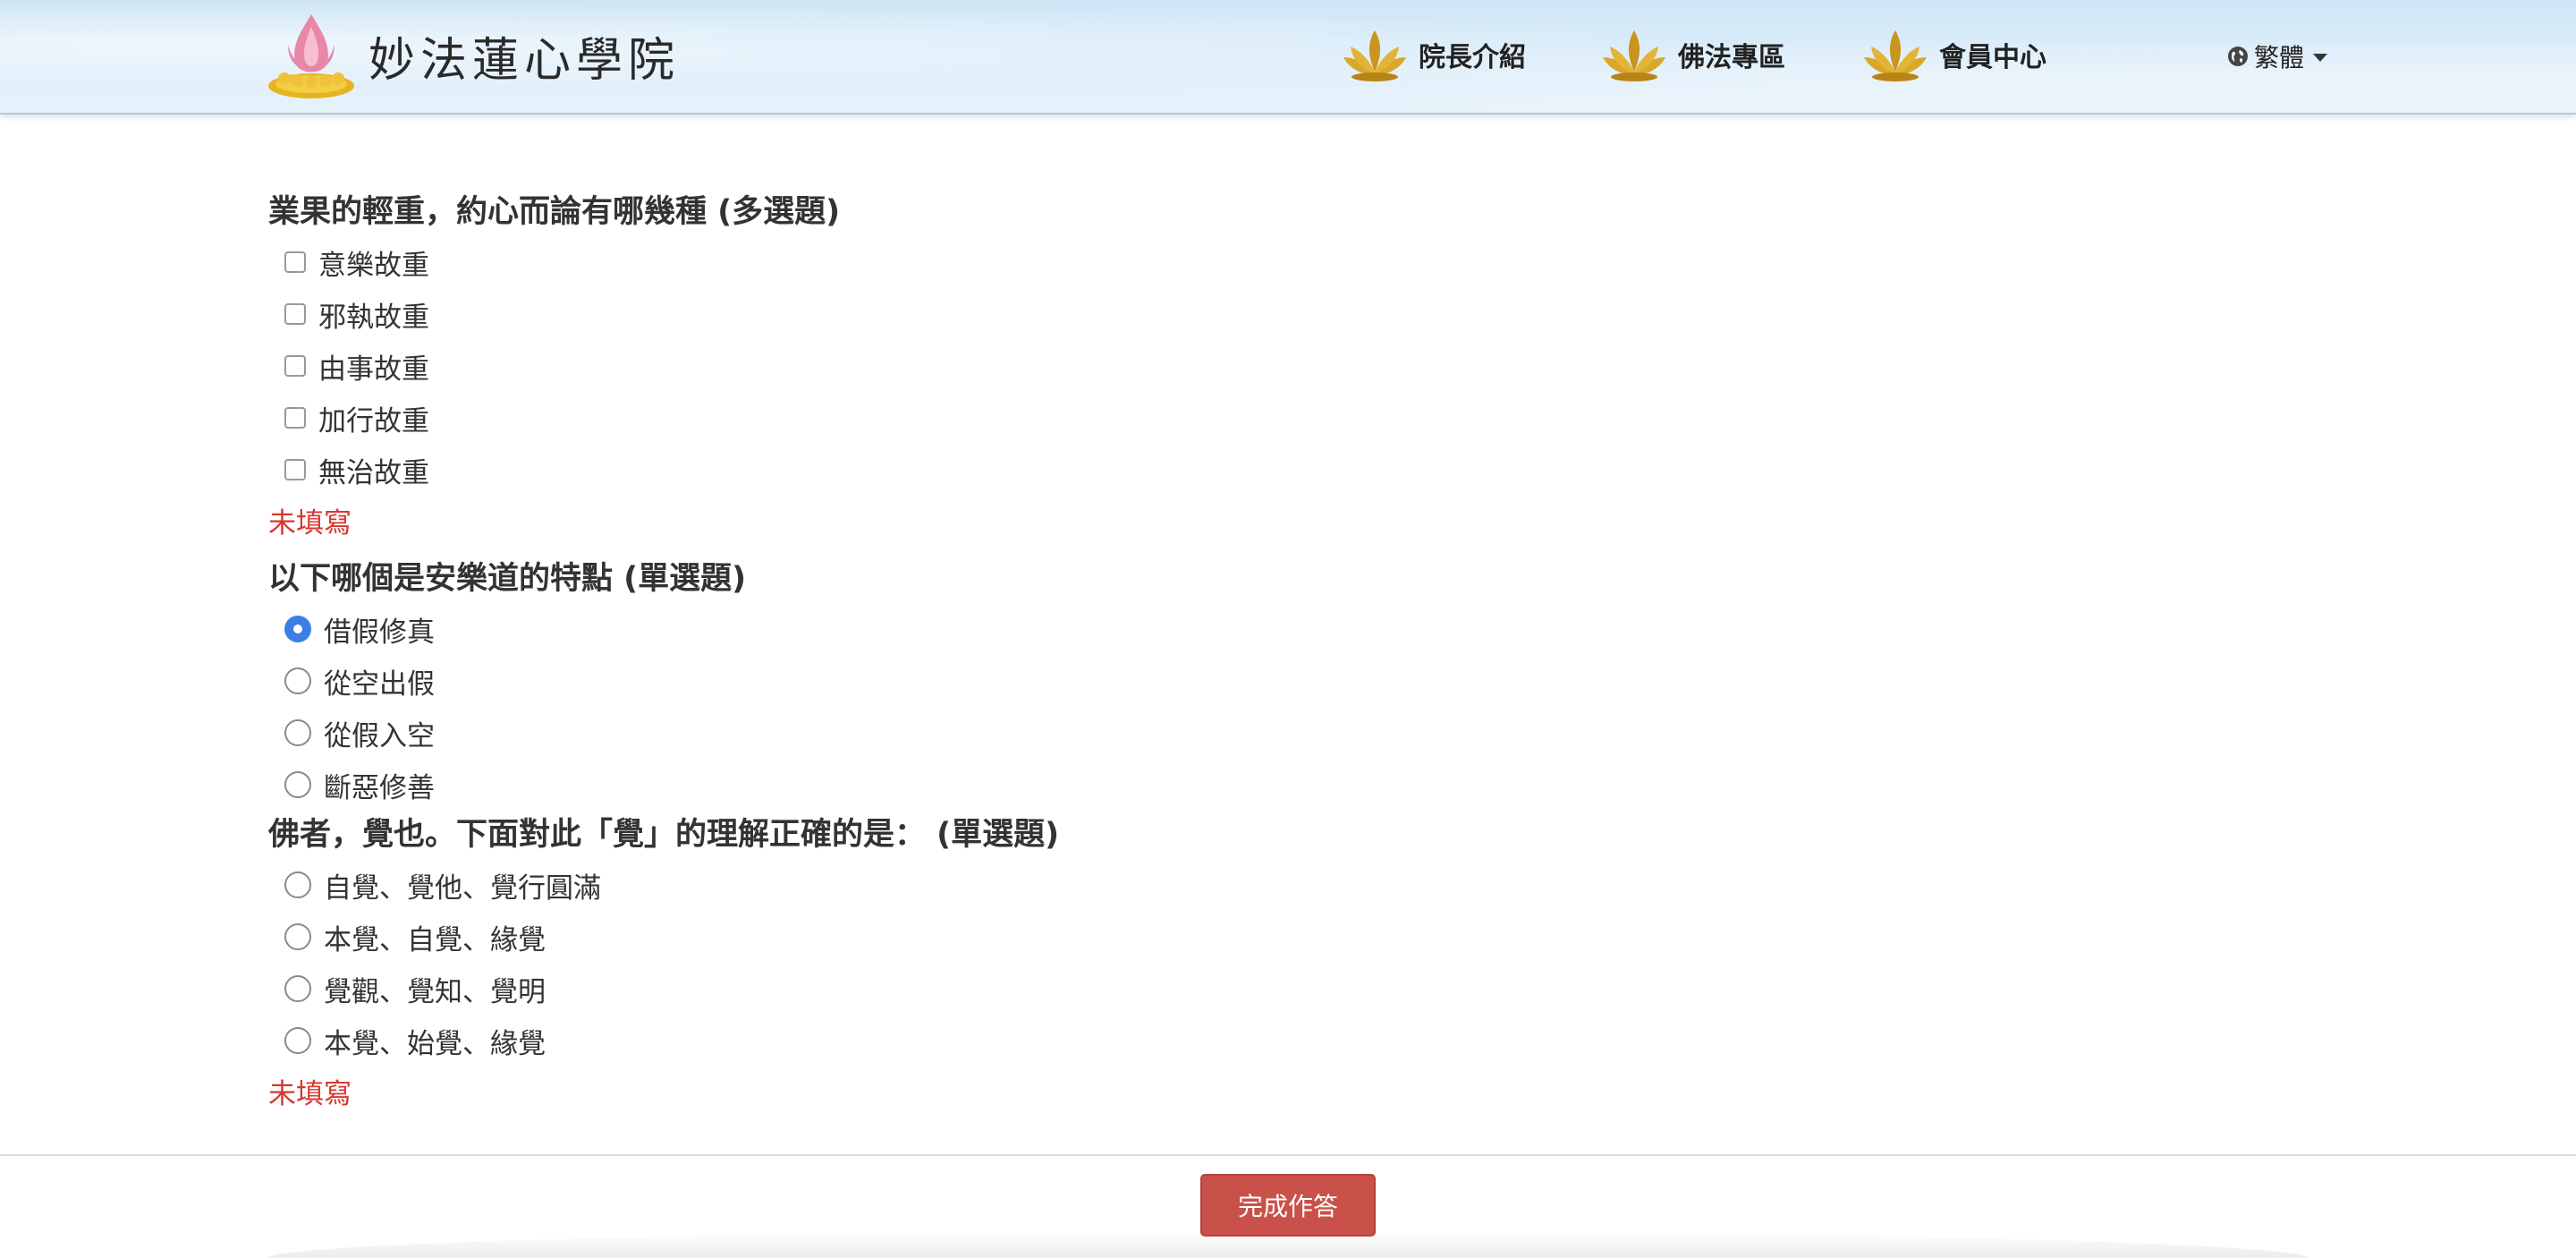  I want to click on option-radio: 本覺、自覺、緣覺, so click(1252, 937).